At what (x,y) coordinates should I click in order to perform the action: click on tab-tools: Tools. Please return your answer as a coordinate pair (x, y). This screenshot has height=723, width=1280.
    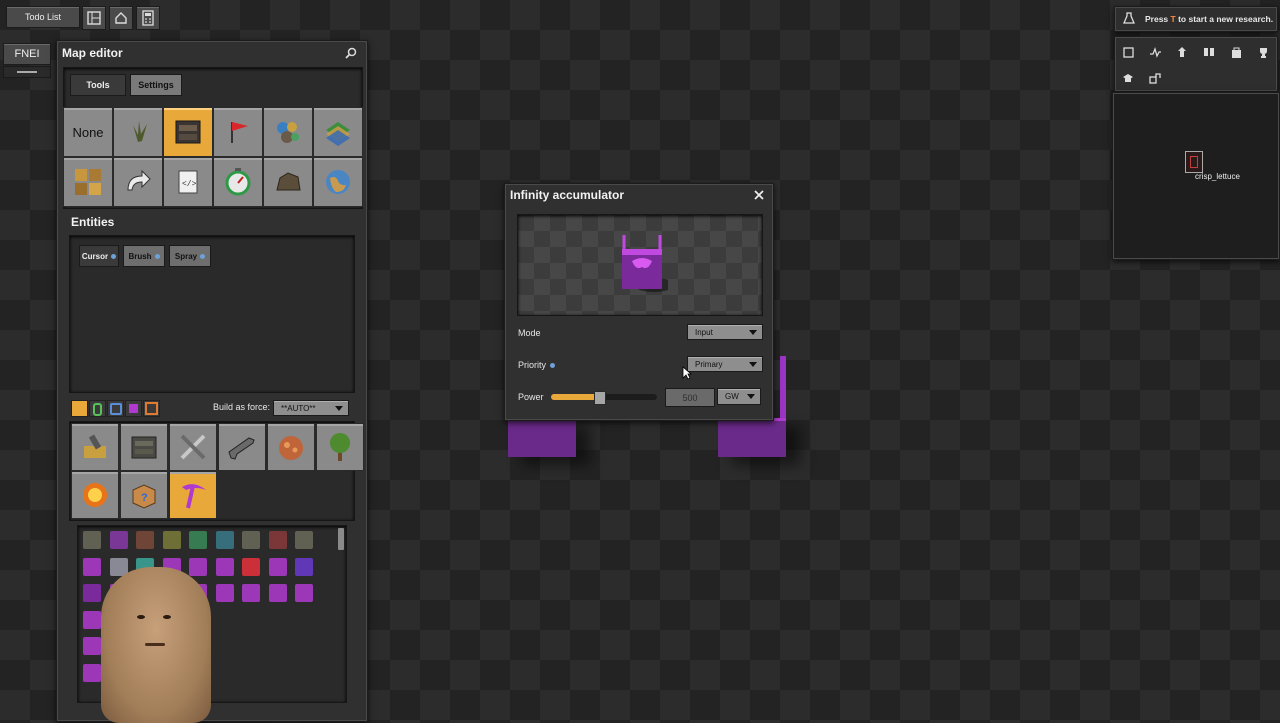
    Looking at the image, I should click on (98, 85).